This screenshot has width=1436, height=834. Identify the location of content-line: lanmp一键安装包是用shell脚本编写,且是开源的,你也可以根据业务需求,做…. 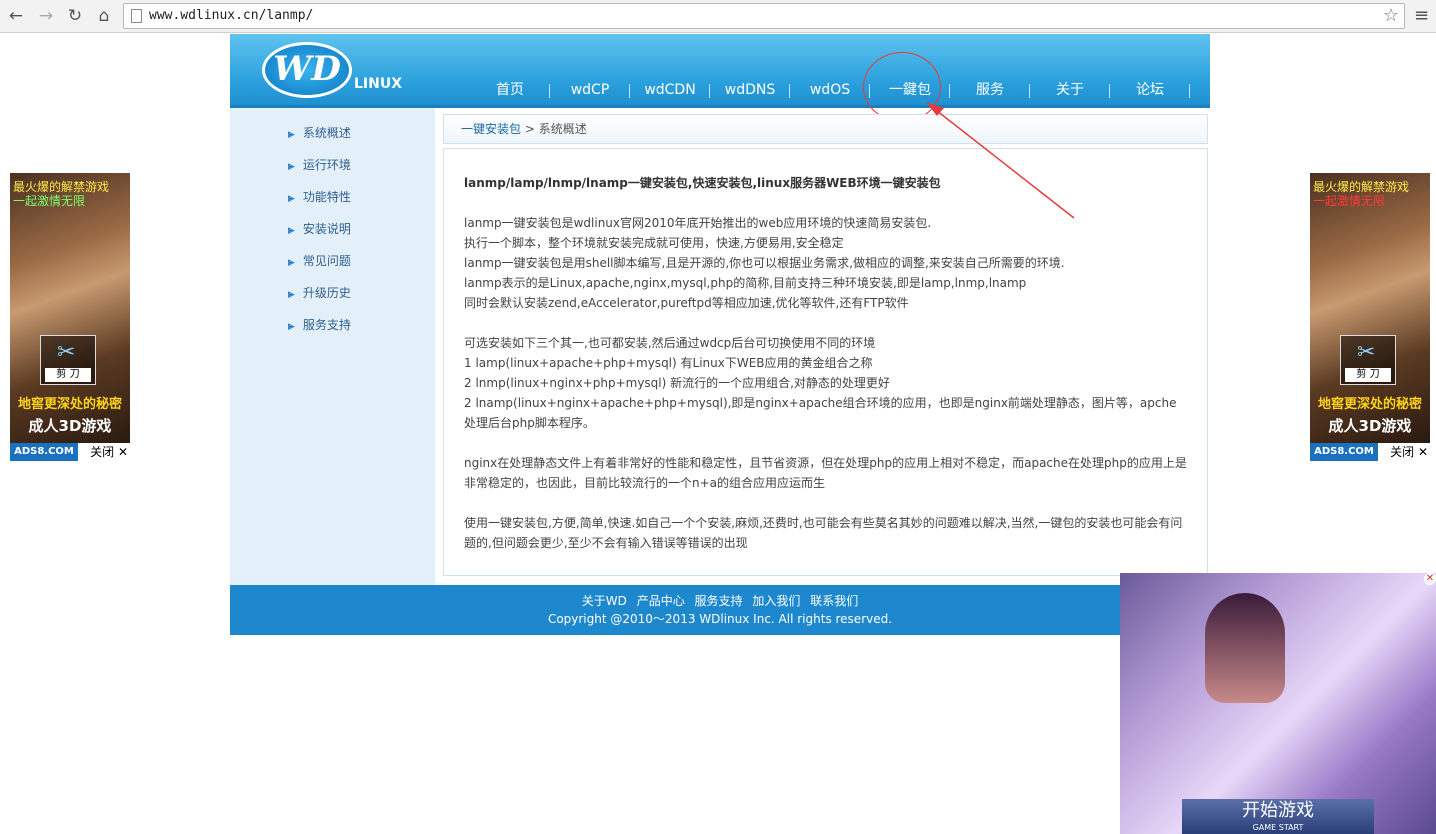
(764, 263).